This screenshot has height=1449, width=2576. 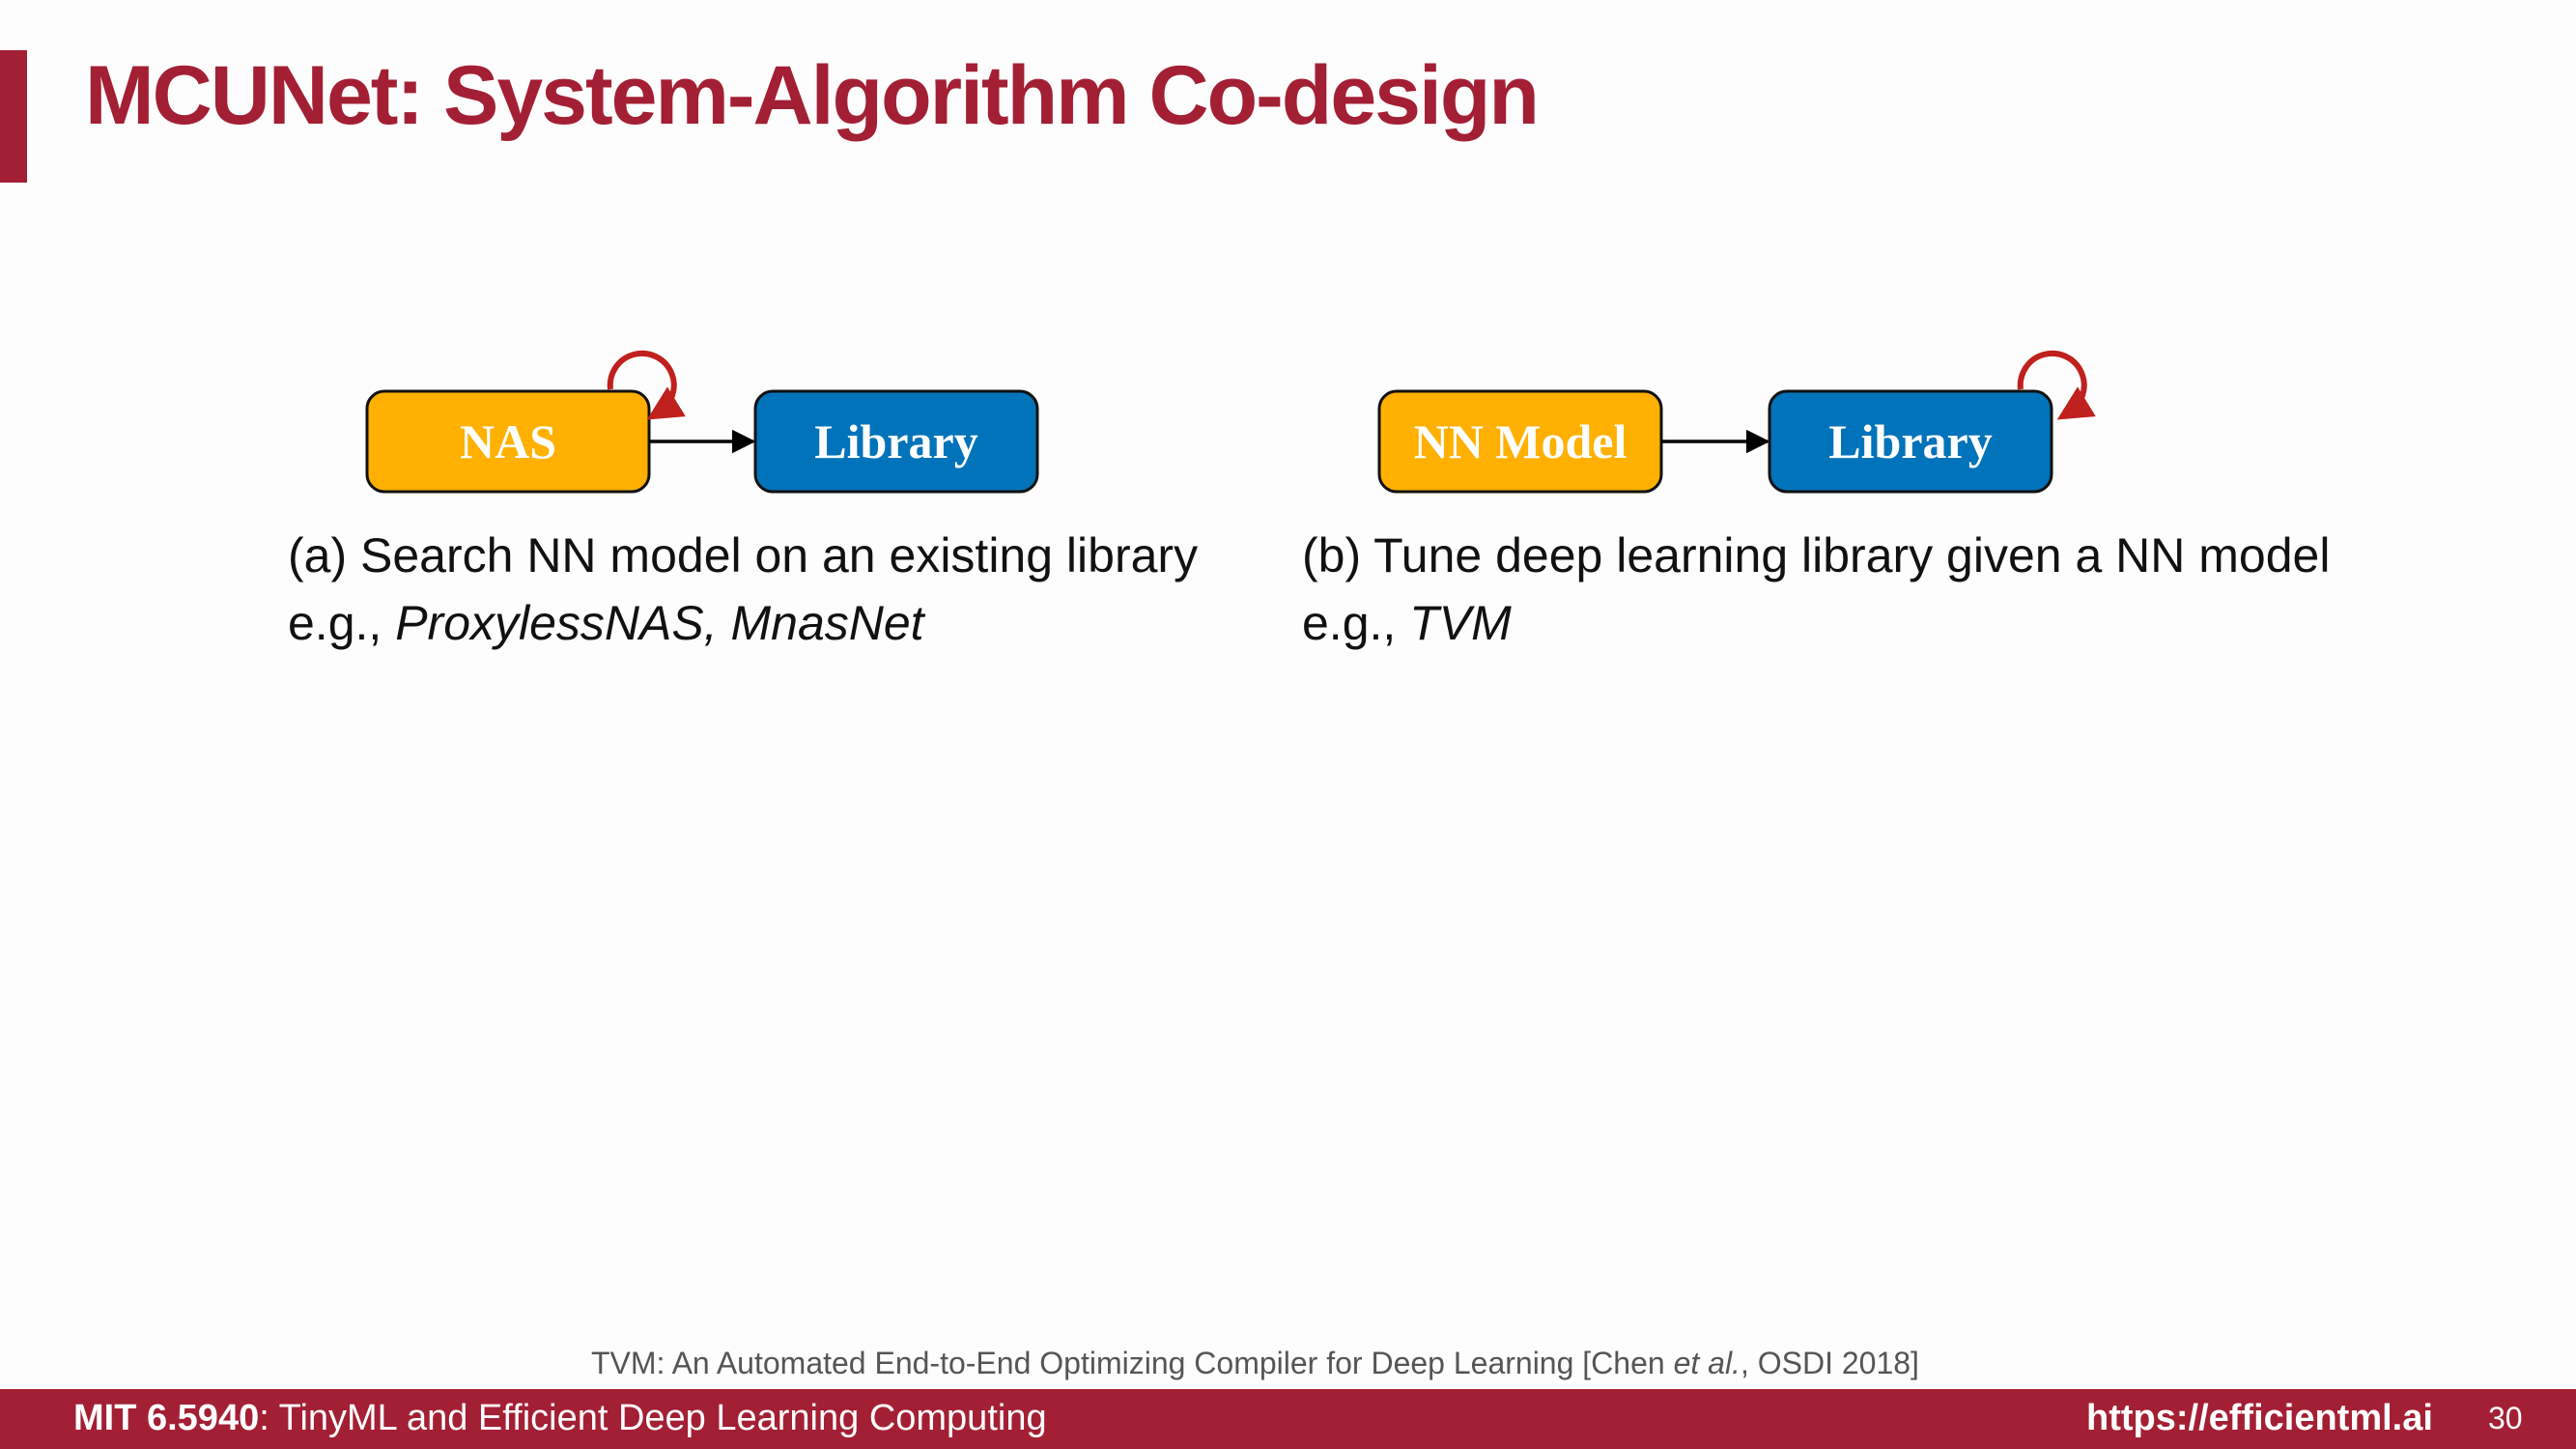 I want to click on diagram-b-example-names: TVM, so click(x=1460, y=623).